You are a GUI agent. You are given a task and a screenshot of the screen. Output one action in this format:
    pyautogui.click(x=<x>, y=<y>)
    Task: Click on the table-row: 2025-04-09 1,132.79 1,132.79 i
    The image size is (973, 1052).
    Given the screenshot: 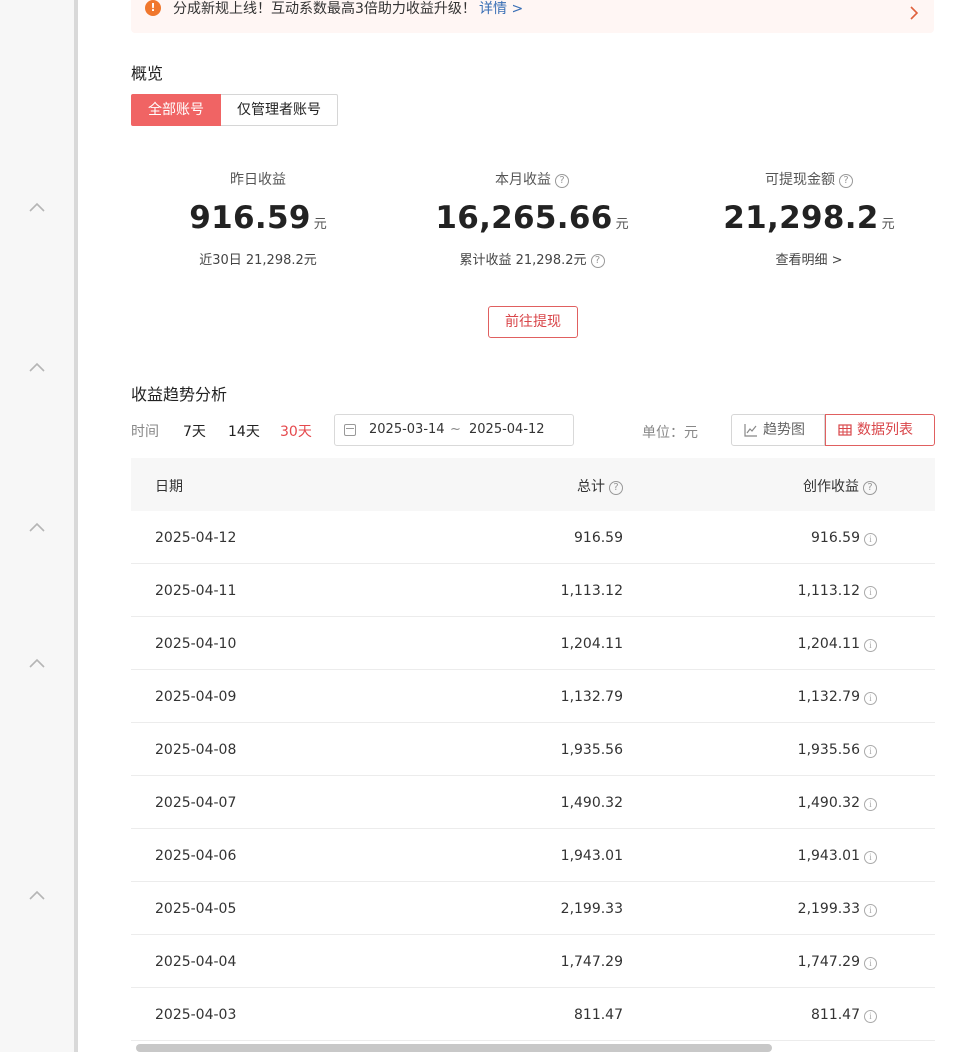 What is the action you would take?
    pyautogui.click(x=533, y=696)
    